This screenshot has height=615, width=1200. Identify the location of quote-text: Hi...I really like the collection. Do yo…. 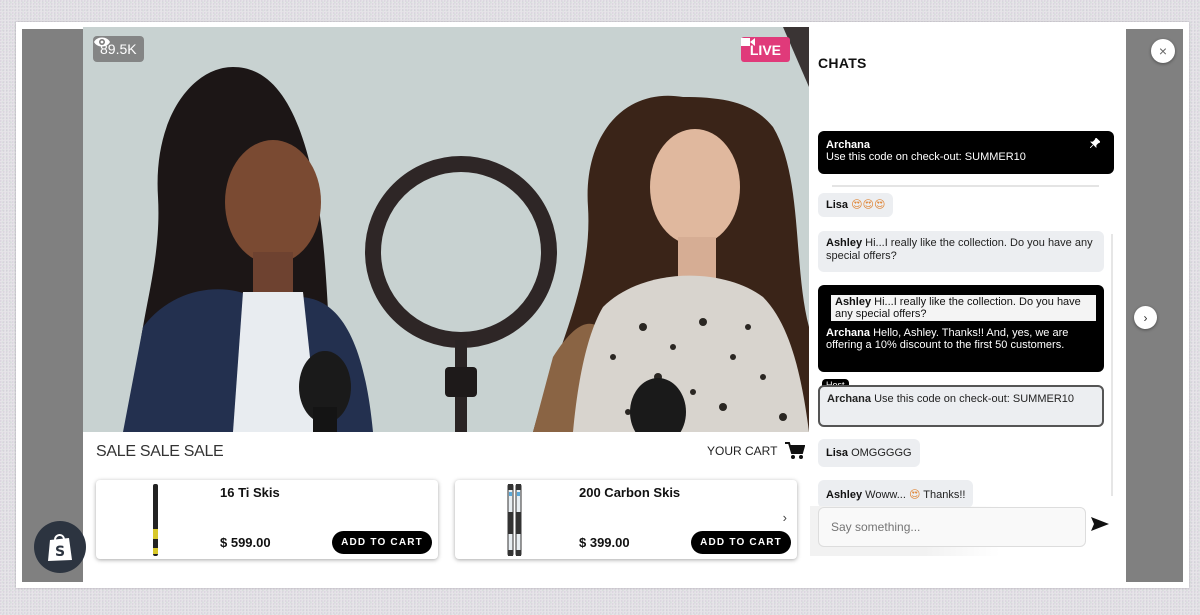
(958, 308).